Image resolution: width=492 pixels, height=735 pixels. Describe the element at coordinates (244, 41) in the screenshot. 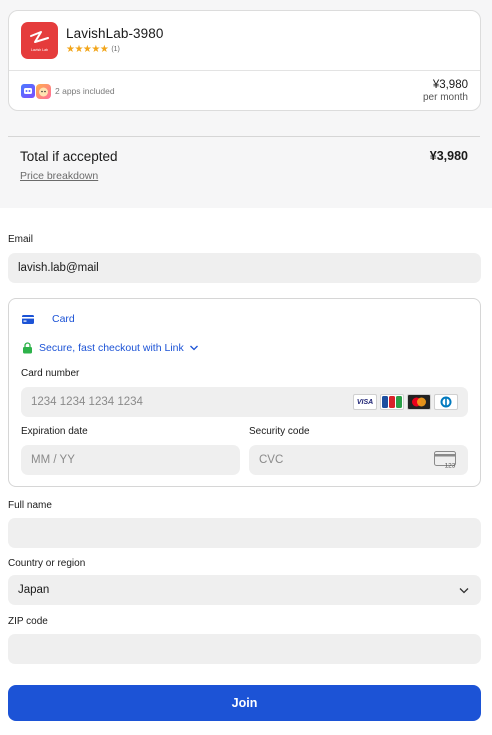

I see `product-header: Lavish Lab LavishLab-3980 ★★★★★ (1)` at that location.